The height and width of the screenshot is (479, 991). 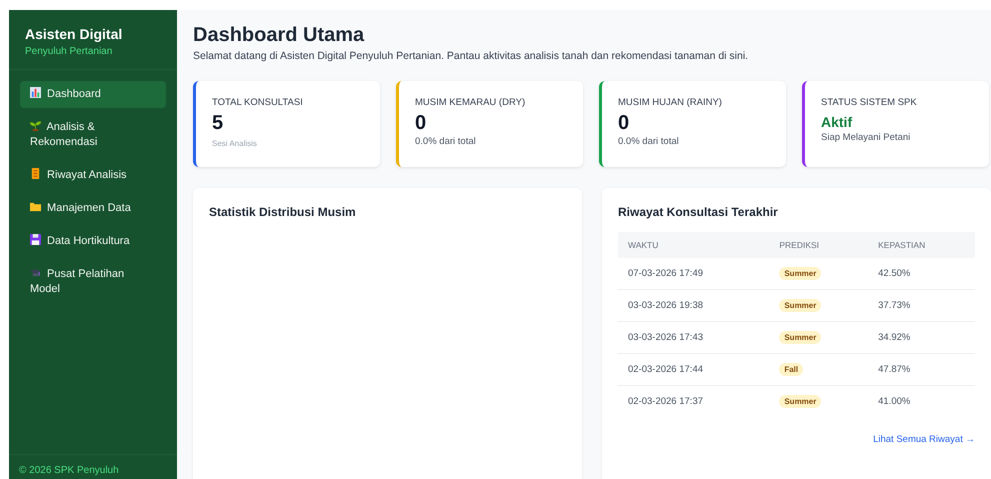 I want to click on scroll-icon, so click(x=35, y=173).